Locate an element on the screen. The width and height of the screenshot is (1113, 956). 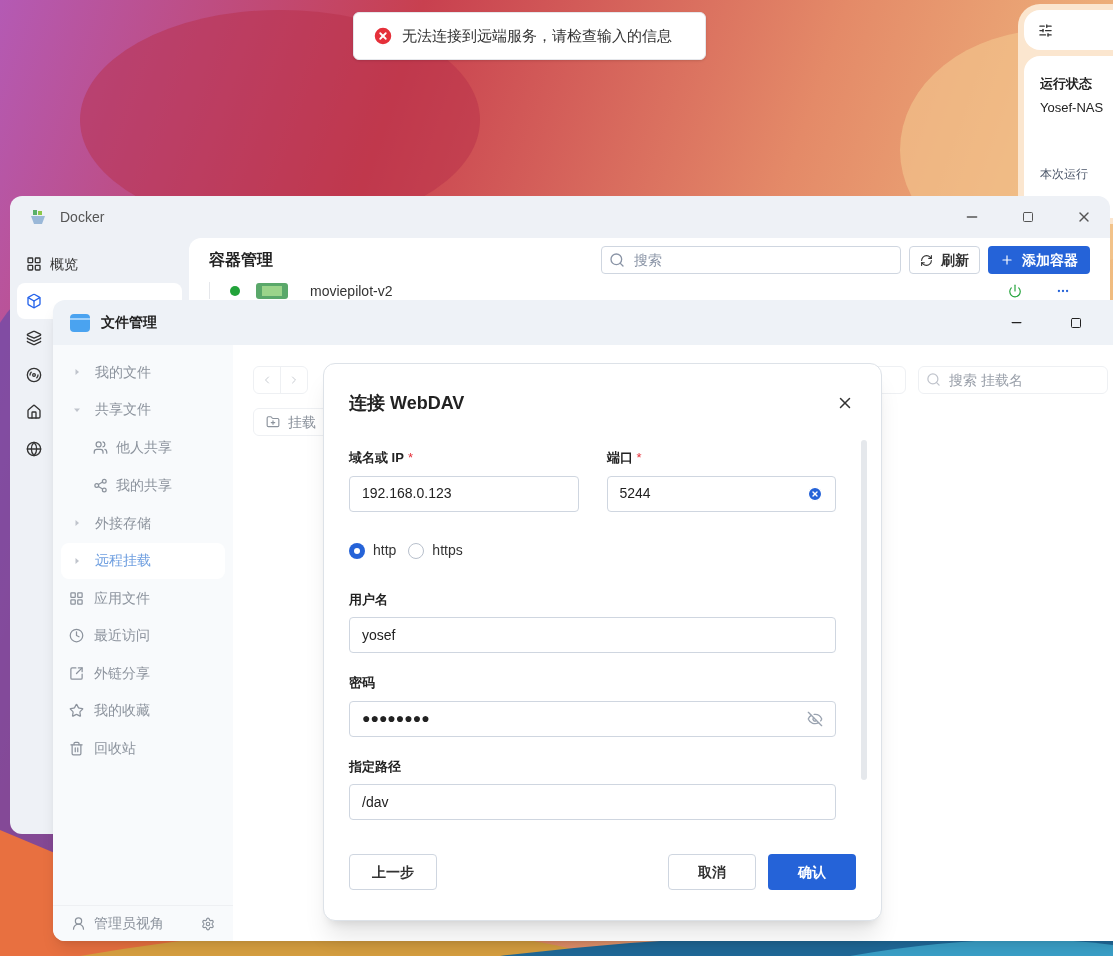
container-name: moviepilot-v2 is located at coordinates (351, 290).